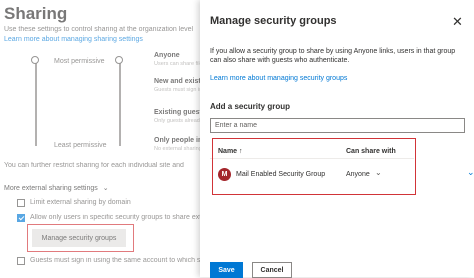  What do you see at coordinates (314, 166) in the screenshot?
I see `highlight-box-table` at bounding box center [314, 166].